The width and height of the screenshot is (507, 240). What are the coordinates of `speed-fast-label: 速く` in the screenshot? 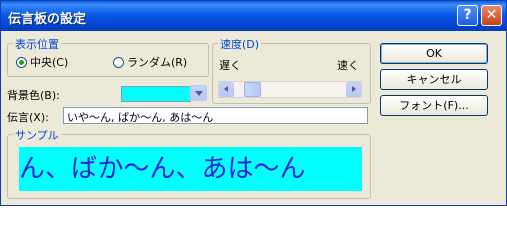 It's located at (348, 65).